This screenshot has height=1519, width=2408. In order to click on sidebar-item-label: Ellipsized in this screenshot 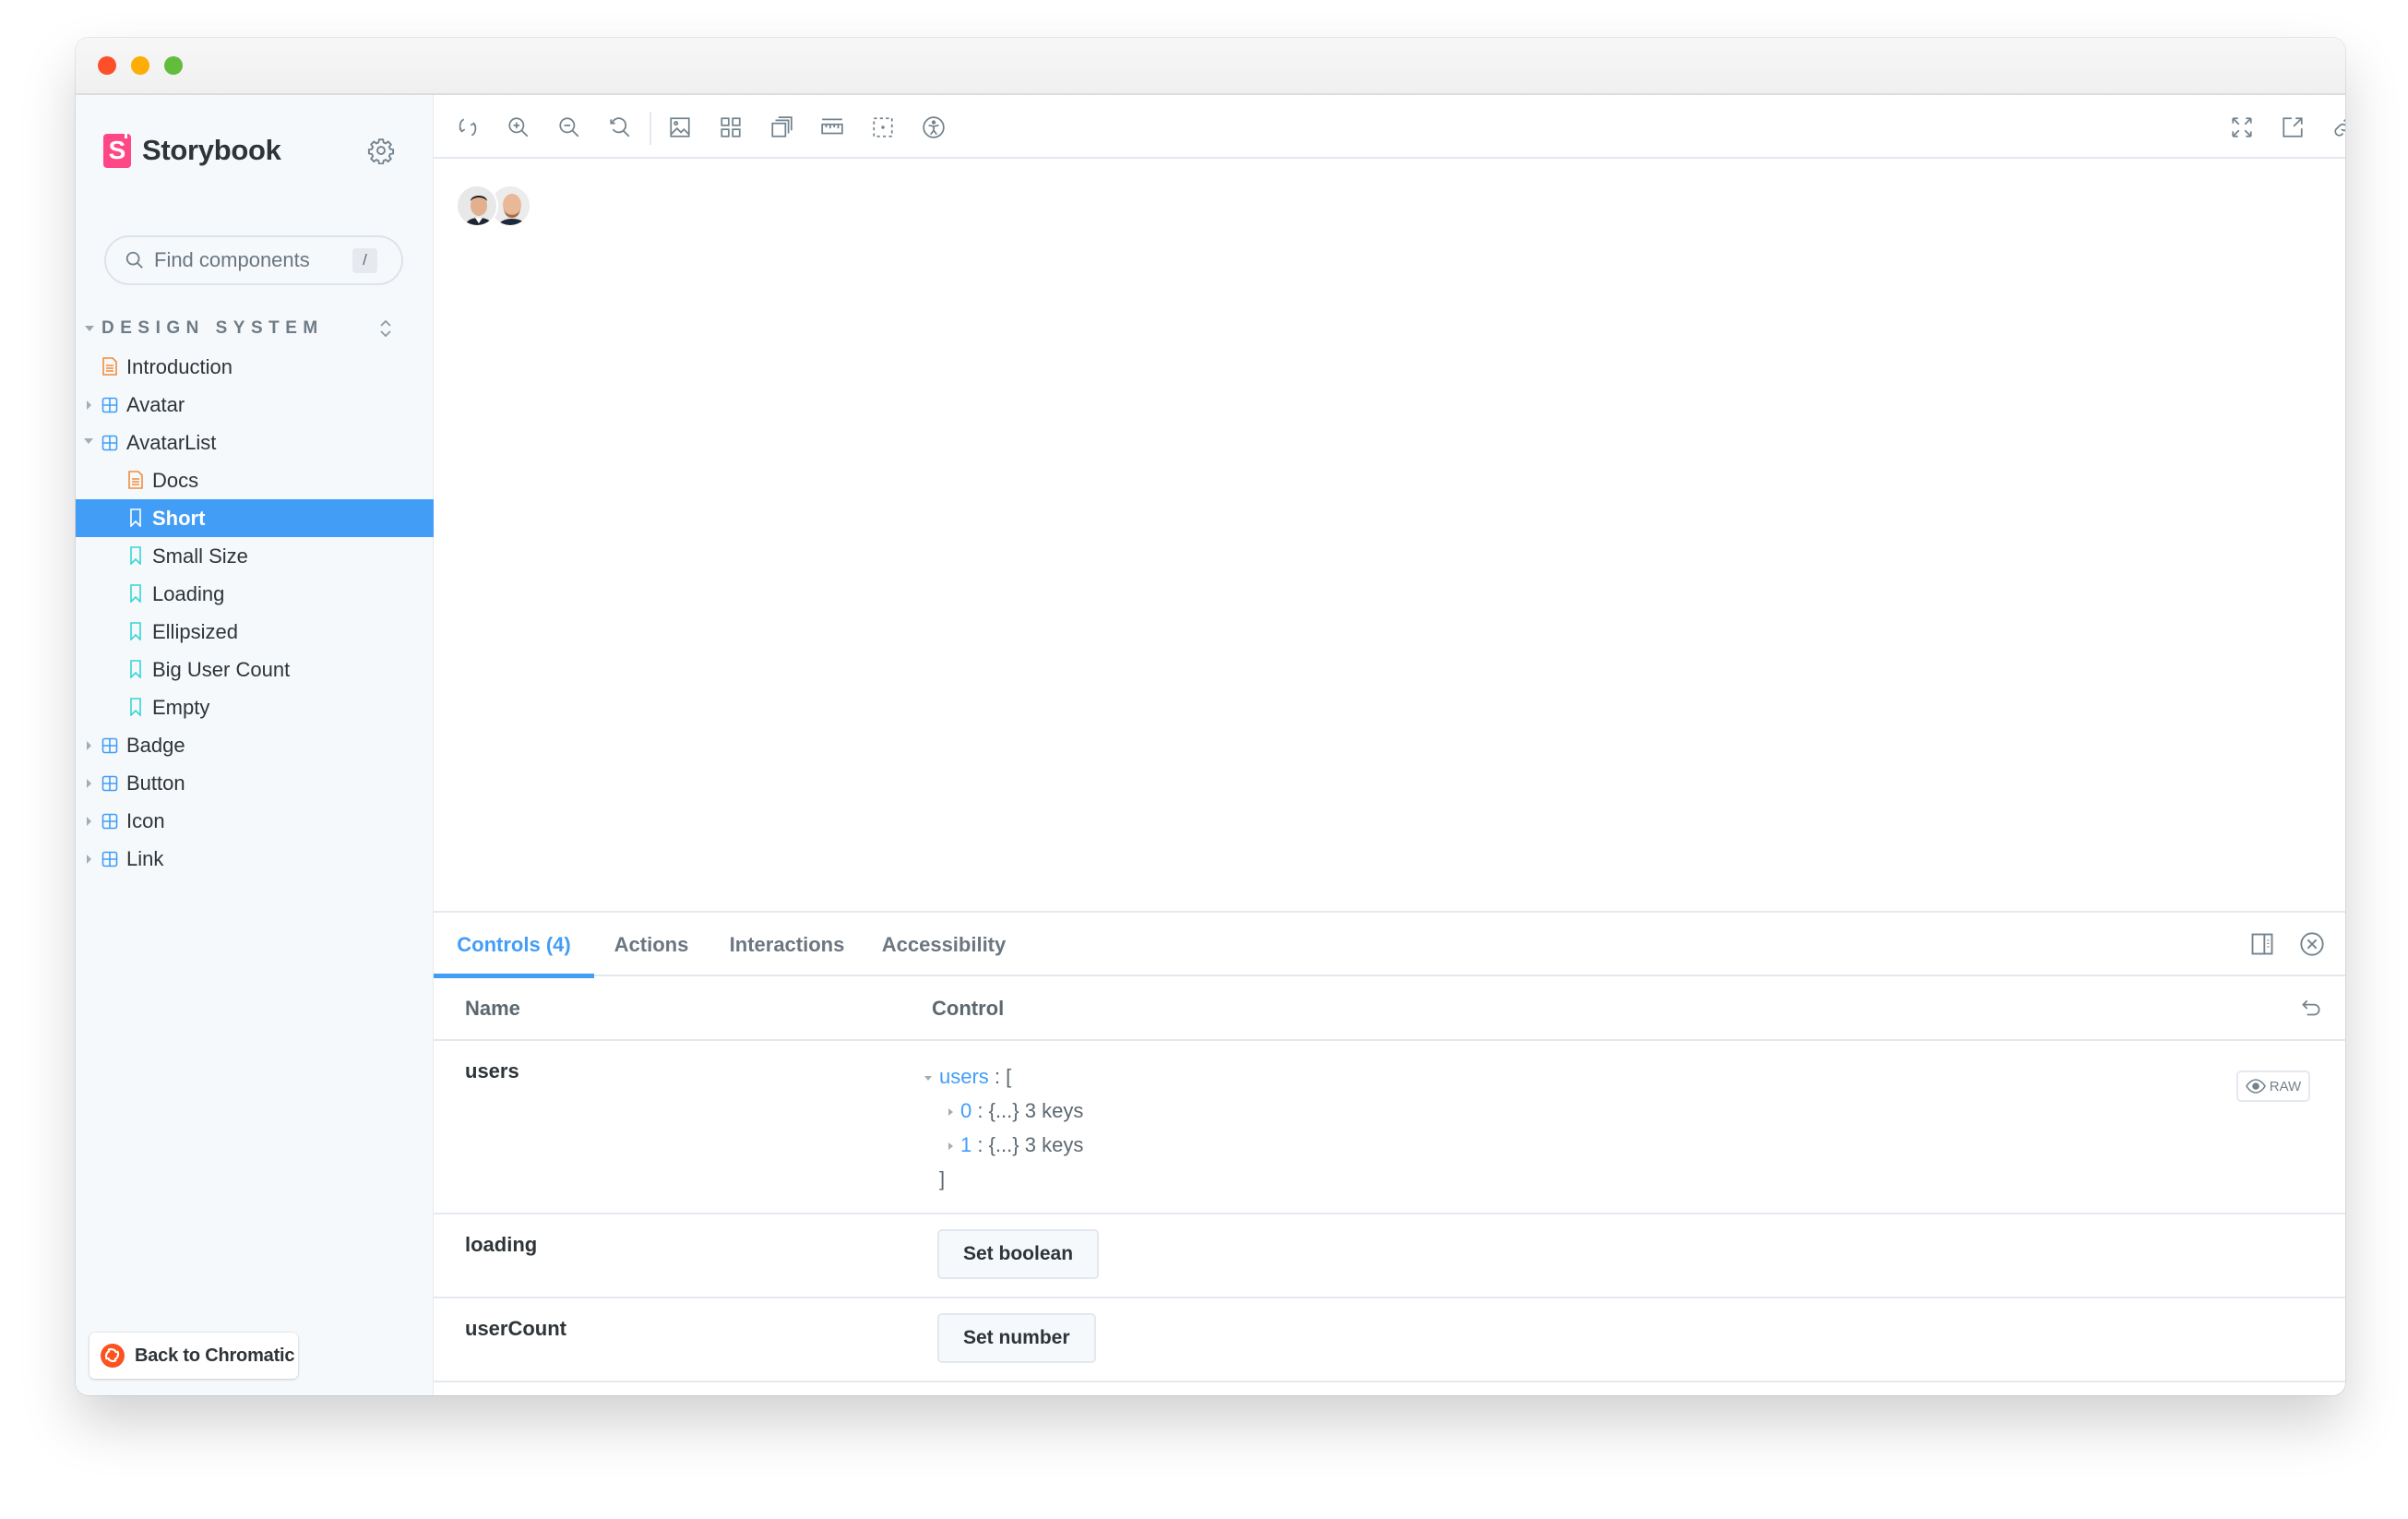, I will do `click(195, 631)`.